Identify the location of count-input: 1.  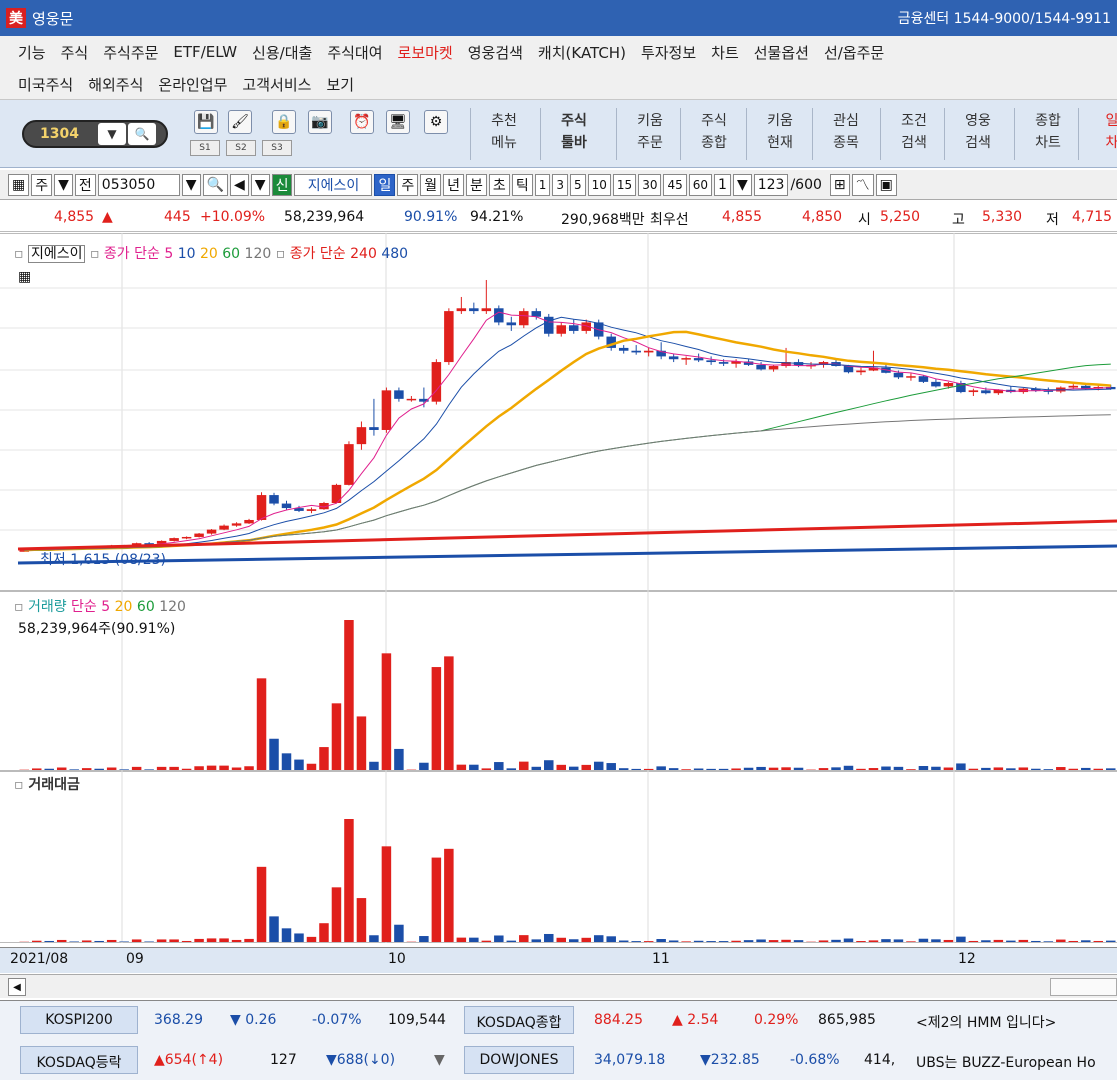
(722, 184).